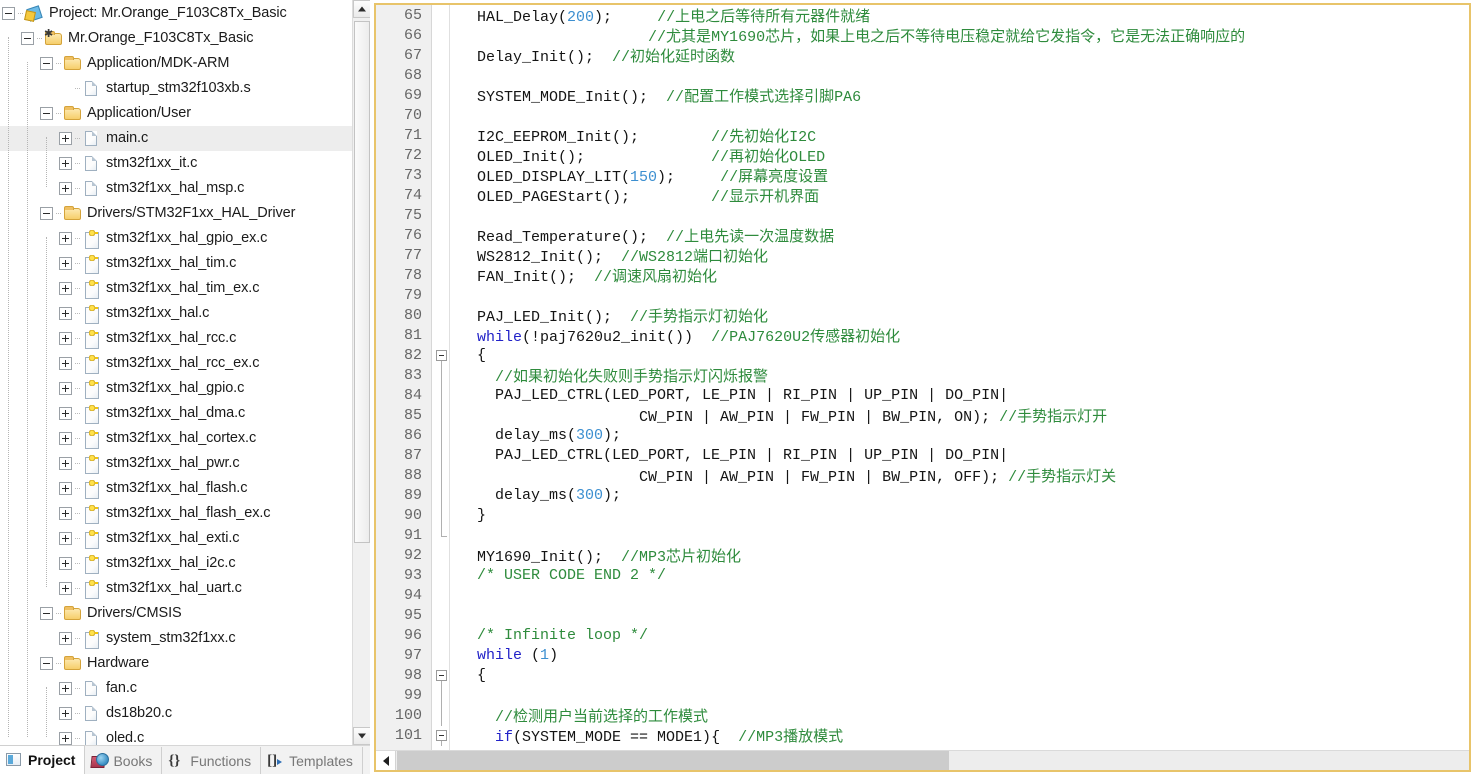 The width and height of the screenshot is (1473, 774). What do you see at coordinates (176, 735) in the screenshot?
I see `tree-item: oled.c` at bounding box center [176, 735].